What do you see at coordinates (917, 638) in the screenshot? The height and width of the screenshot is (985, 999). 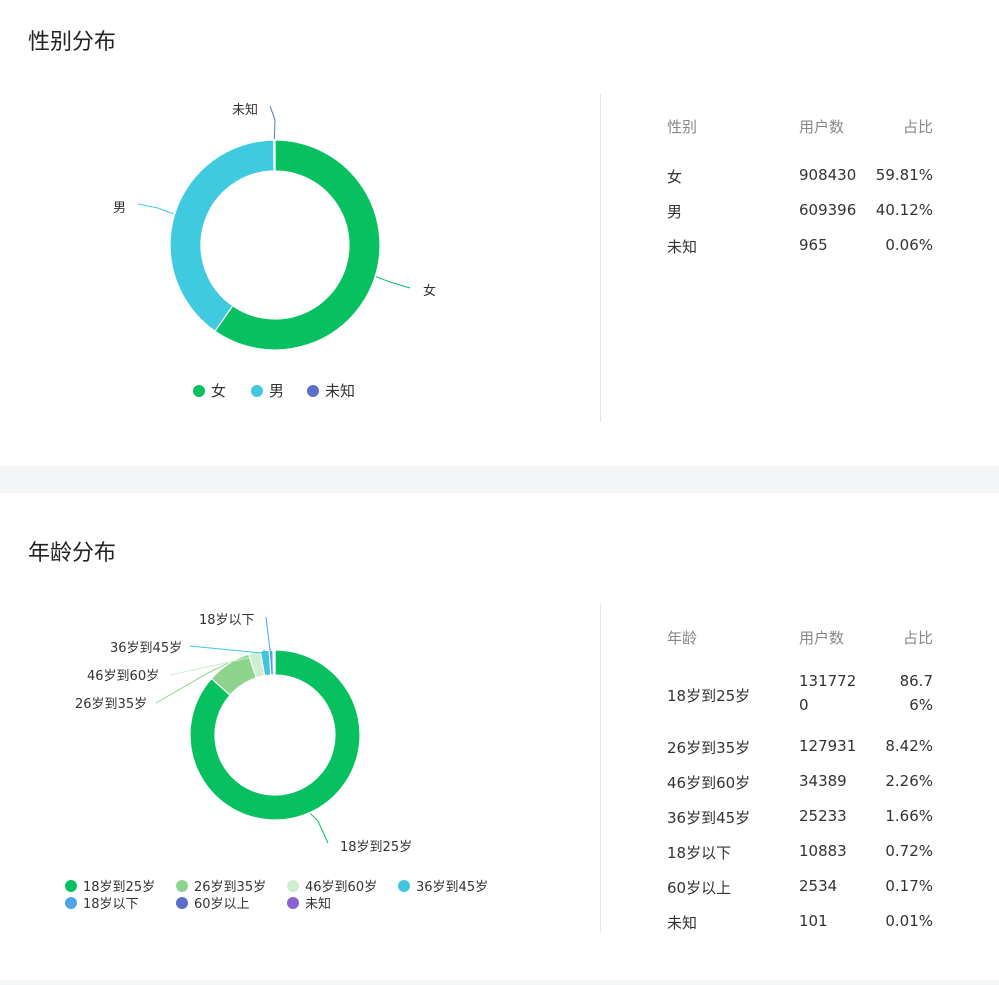 I see `age-header-pct: 占比` at bounding box center [917, 638].